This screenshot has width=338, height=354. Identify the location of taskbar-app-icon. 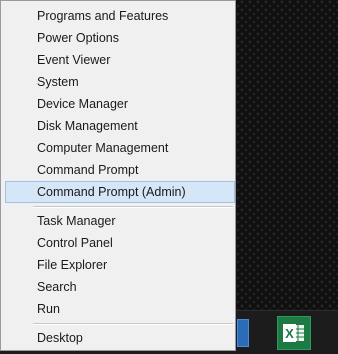
(243, 333).